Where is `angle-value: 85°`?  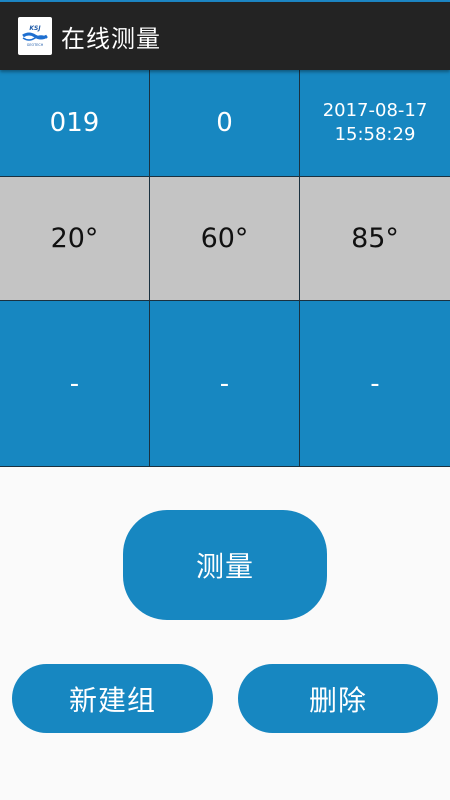
angle-value: 85° is located at coordinates (375, 238).